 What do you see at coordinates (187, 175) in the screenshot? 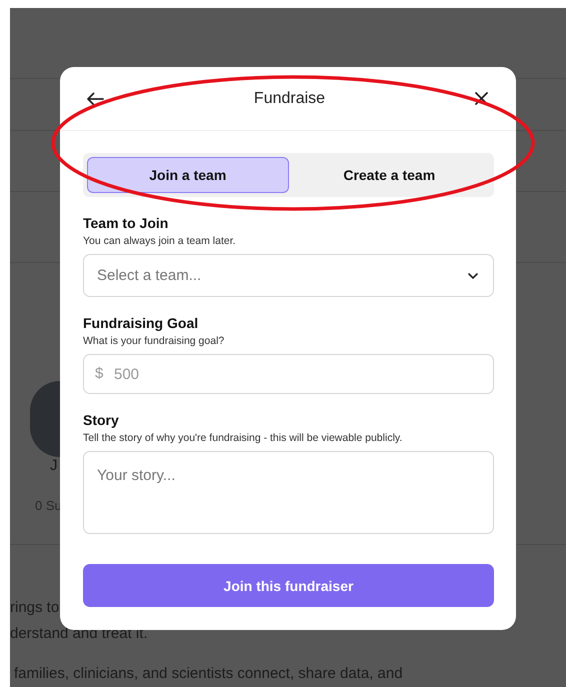
I see `team-mode-tab: Join a team` at bounding box center [187, 175].